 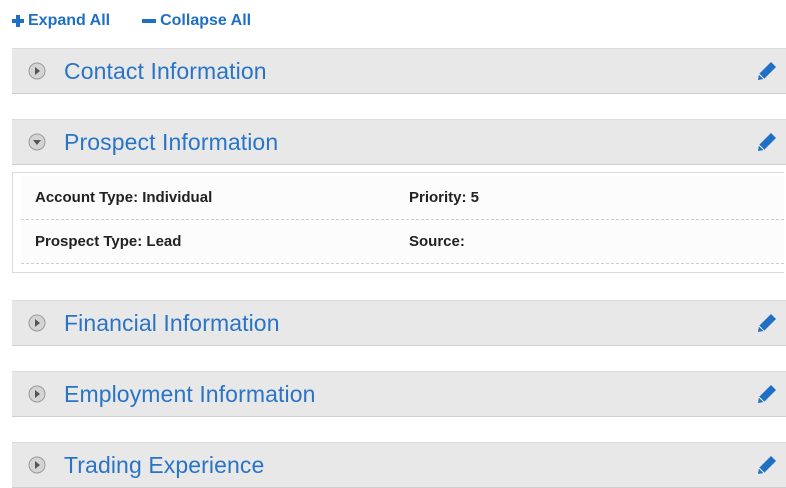 I want to click on section-title: Prospect Information, so click(x=171, y=141).